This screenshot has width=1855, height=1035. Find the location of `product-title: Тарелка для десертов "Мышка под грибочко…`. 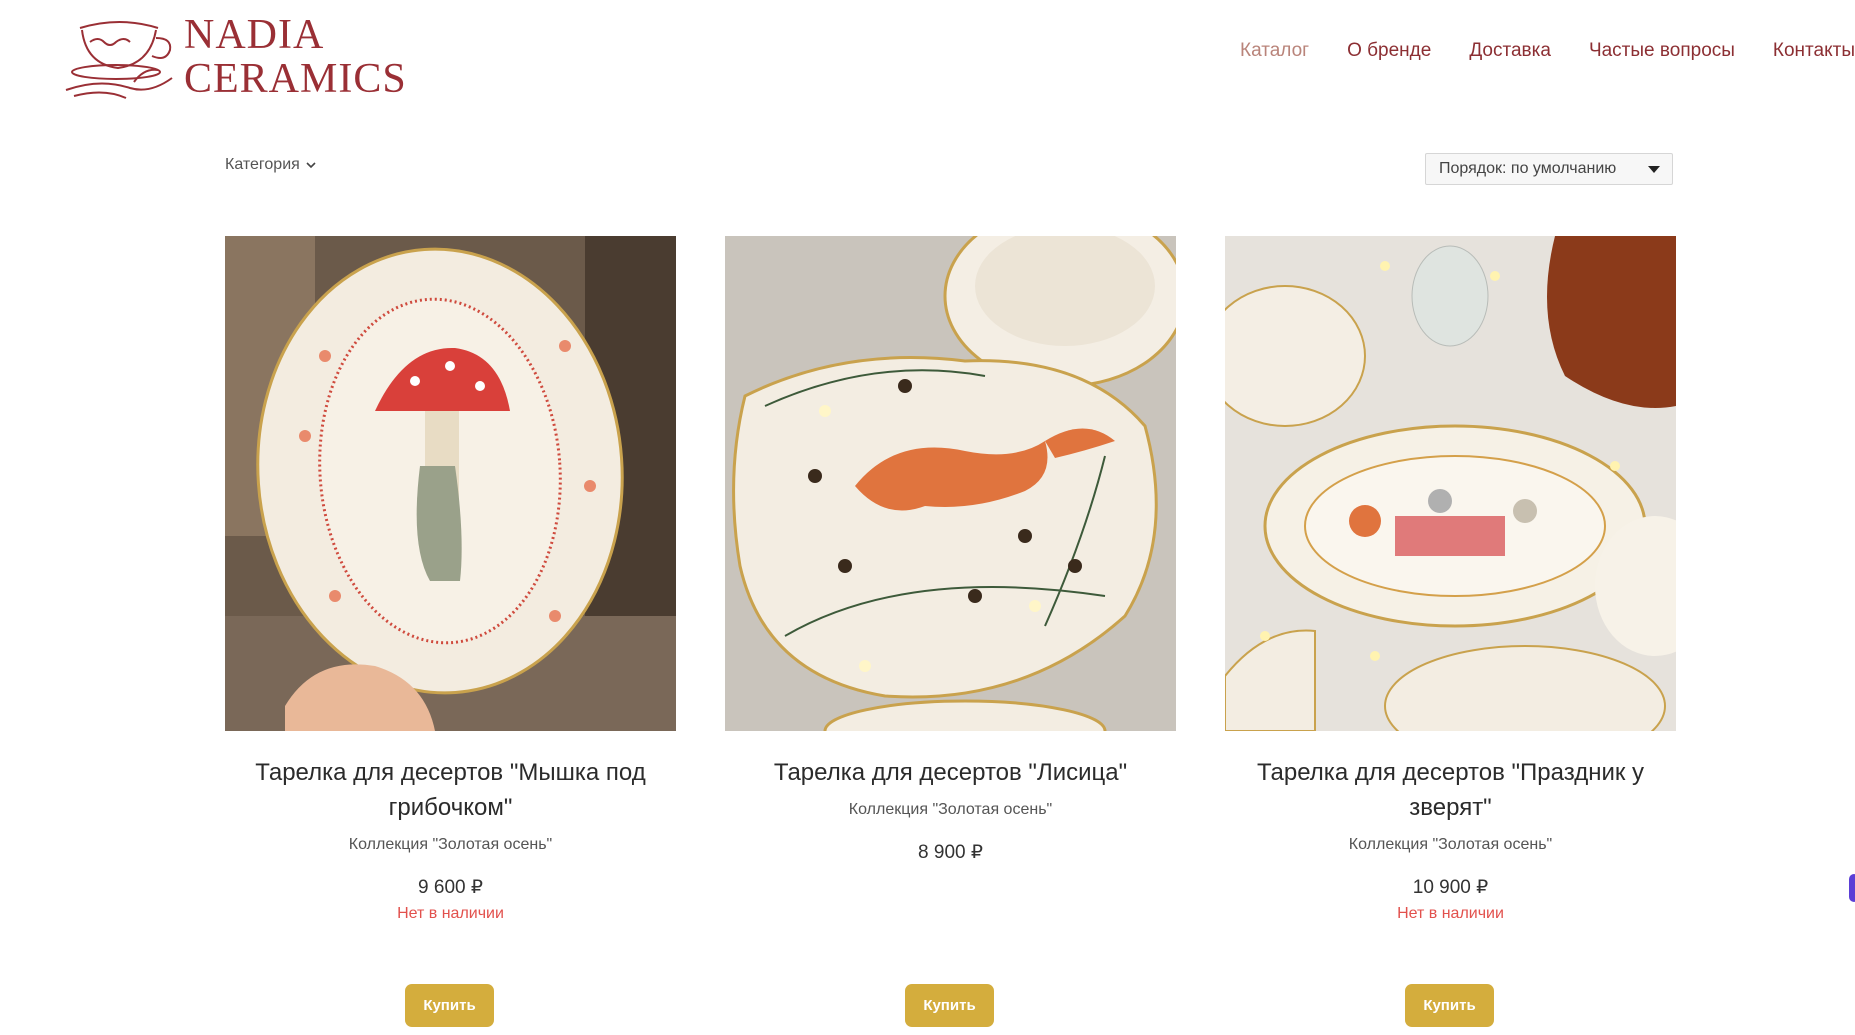

product-title: Тарелка для десертов "Мышка под грибочко… is located at coordinates (450, 790).